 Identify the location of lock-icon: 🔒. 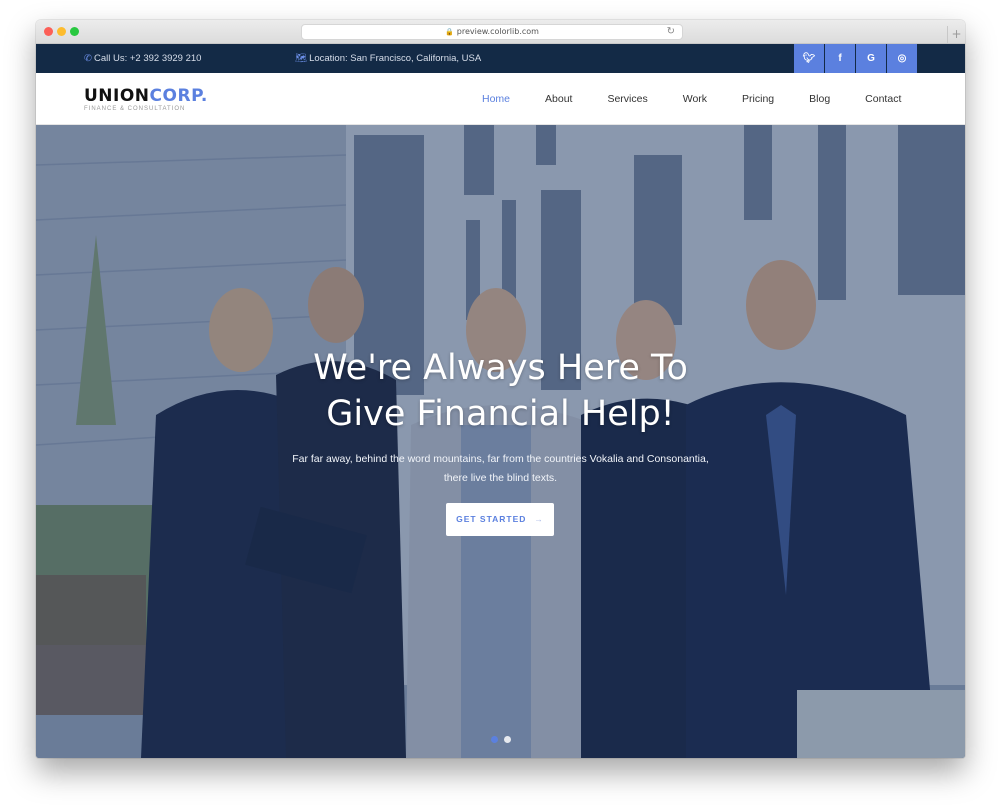
(449, 32).